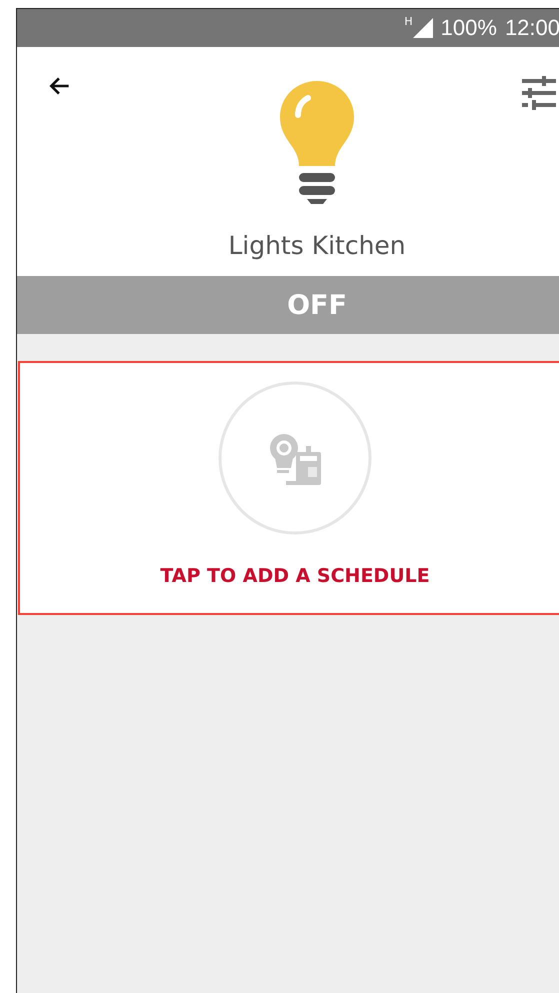 The image size is (559, 993). I want to click on clock: 12:00, so click(531, 28).